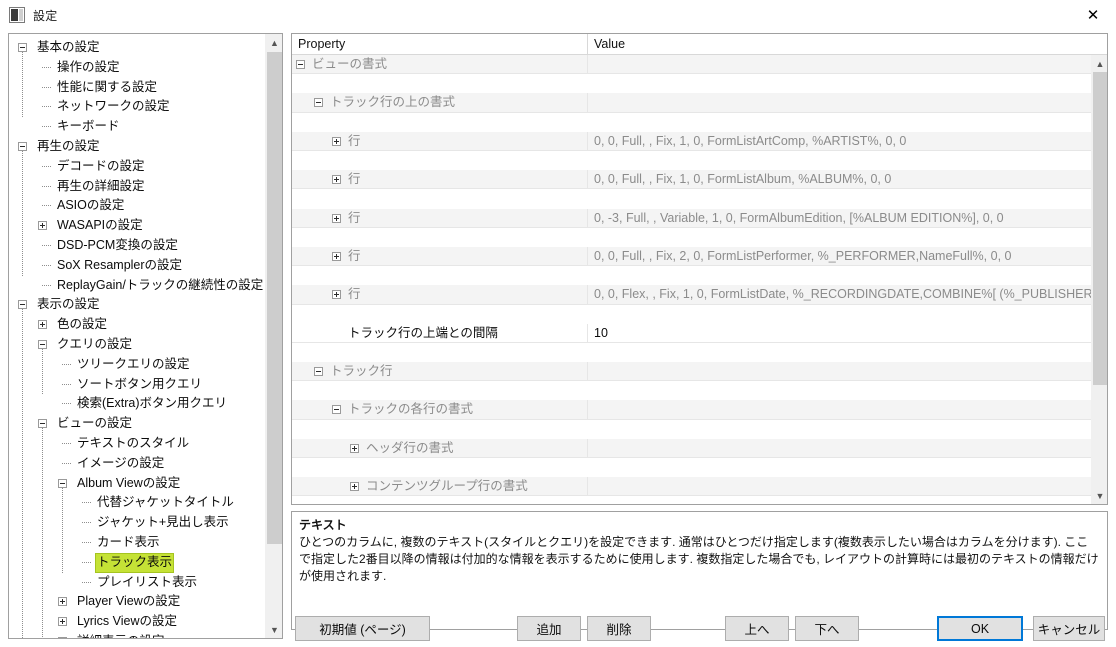 The image size is (1116, 647). Describe the element at coordinates (439, 448) in the screenshot. I see `property-name-cell: ヘッダ行の書式` at that location.